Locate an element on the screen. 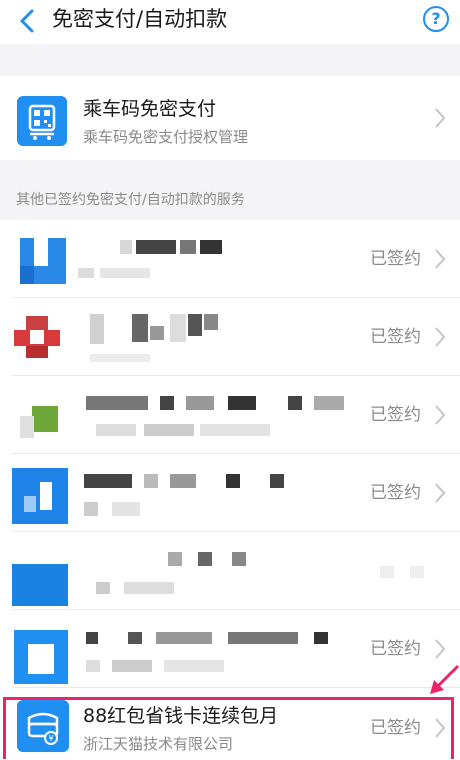 The width and height of the screenshot is (460, 760). highlight-frame is located at coordinates (228, 728).